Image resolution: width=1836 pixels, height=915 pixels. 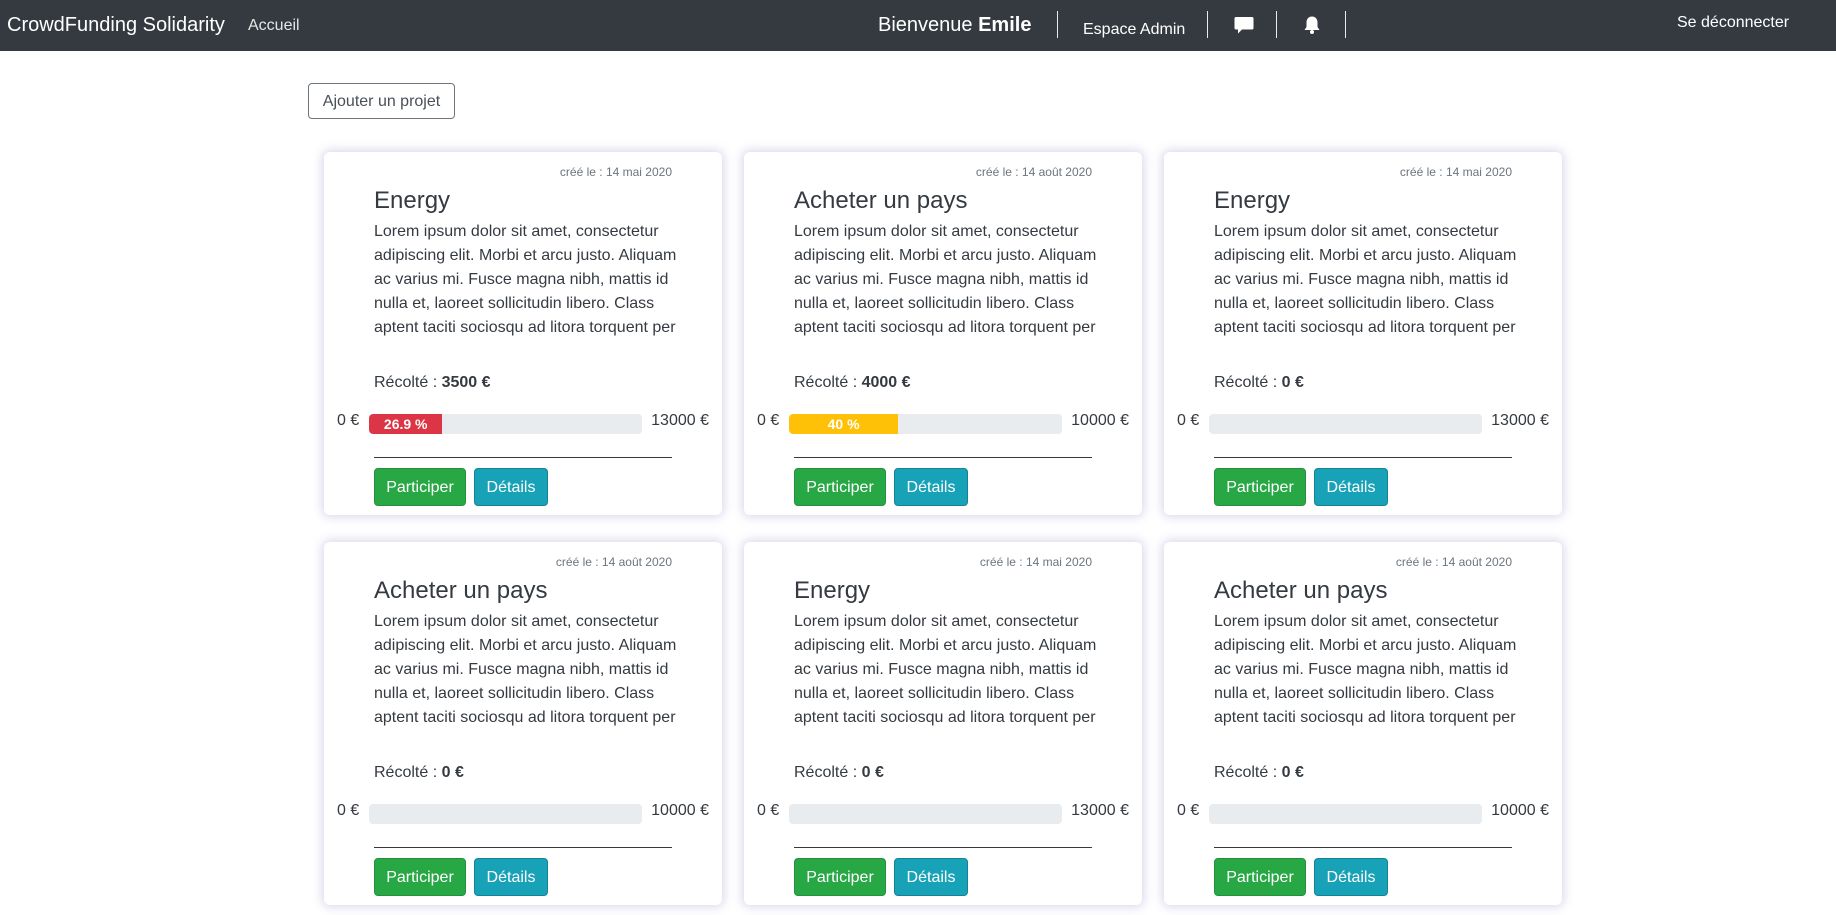 I want to click on admin-link: Espace Admin, so click(x=1134, y=29).